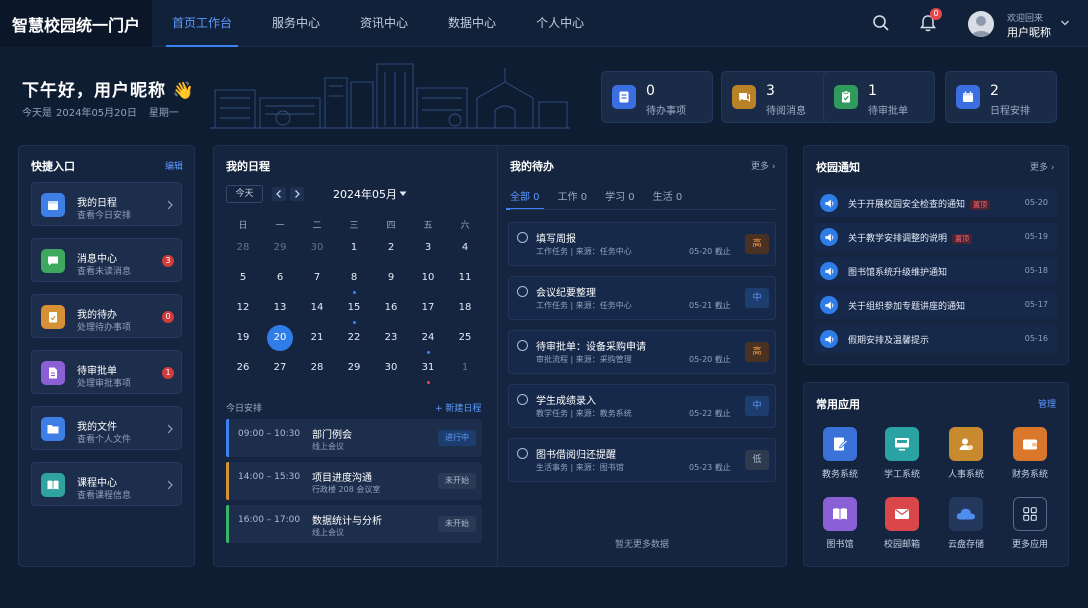 The height and width of the screenshot is (608, 1088). I want to click on quick-item-messages: 消息中心 查看未读消息 3, so click(106, 260).